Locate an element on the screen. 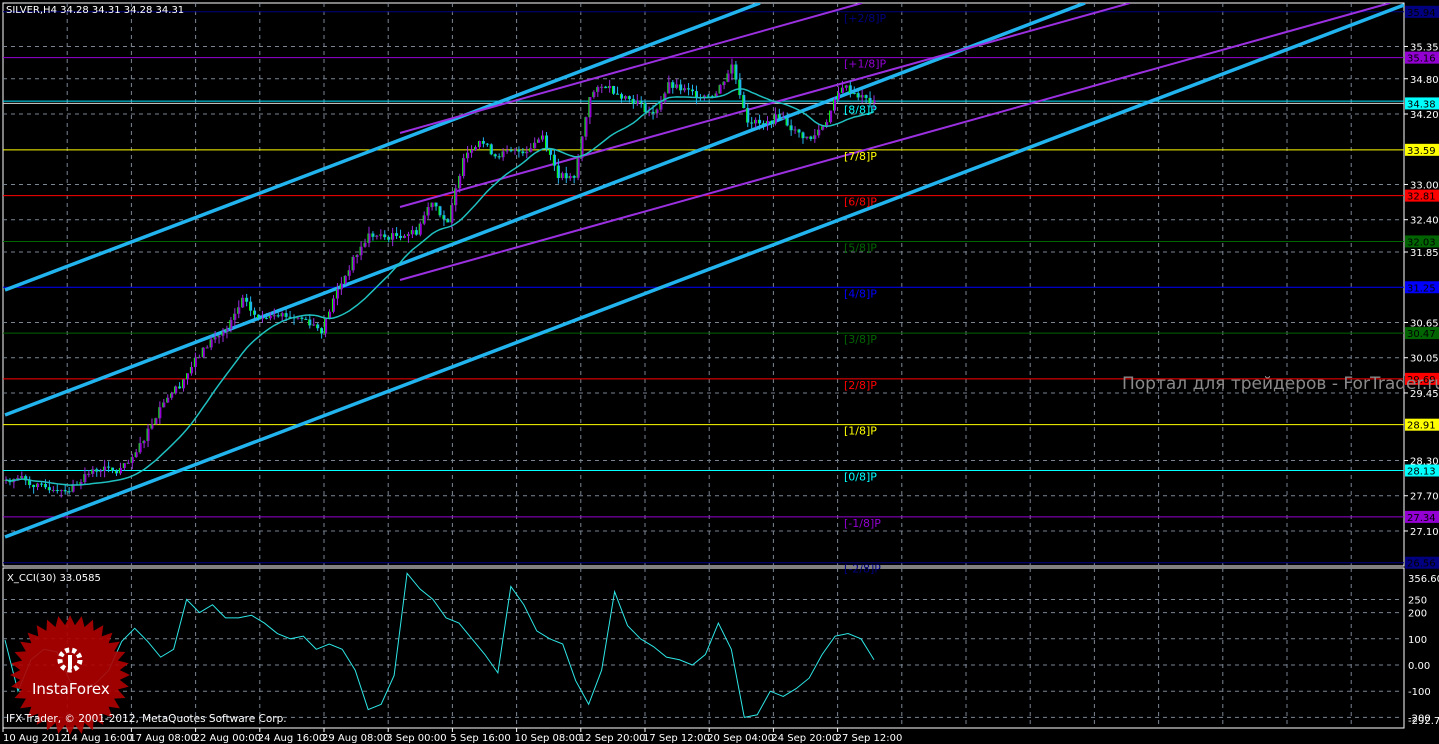  price-tag-label: 35.16 is located at coordinates (1421, 59).